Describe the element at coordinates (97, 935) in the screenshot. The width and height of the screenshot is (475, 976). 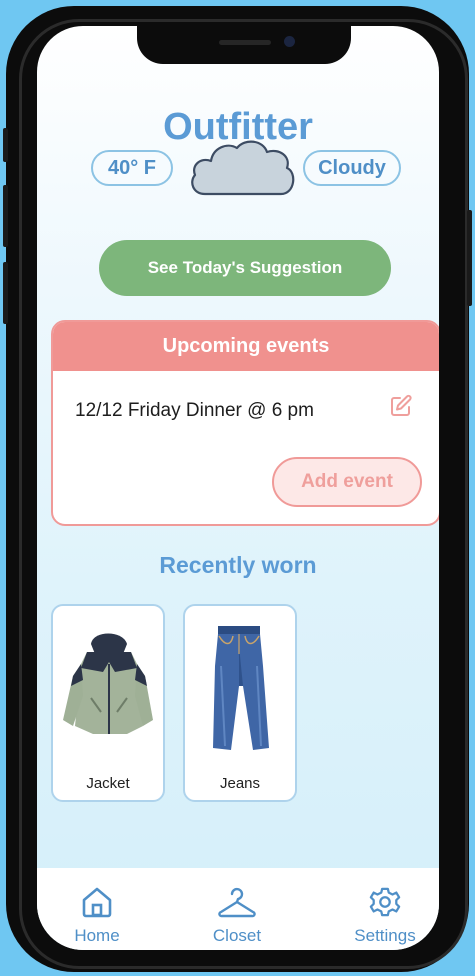
I see `tab-label: Home` at that location.